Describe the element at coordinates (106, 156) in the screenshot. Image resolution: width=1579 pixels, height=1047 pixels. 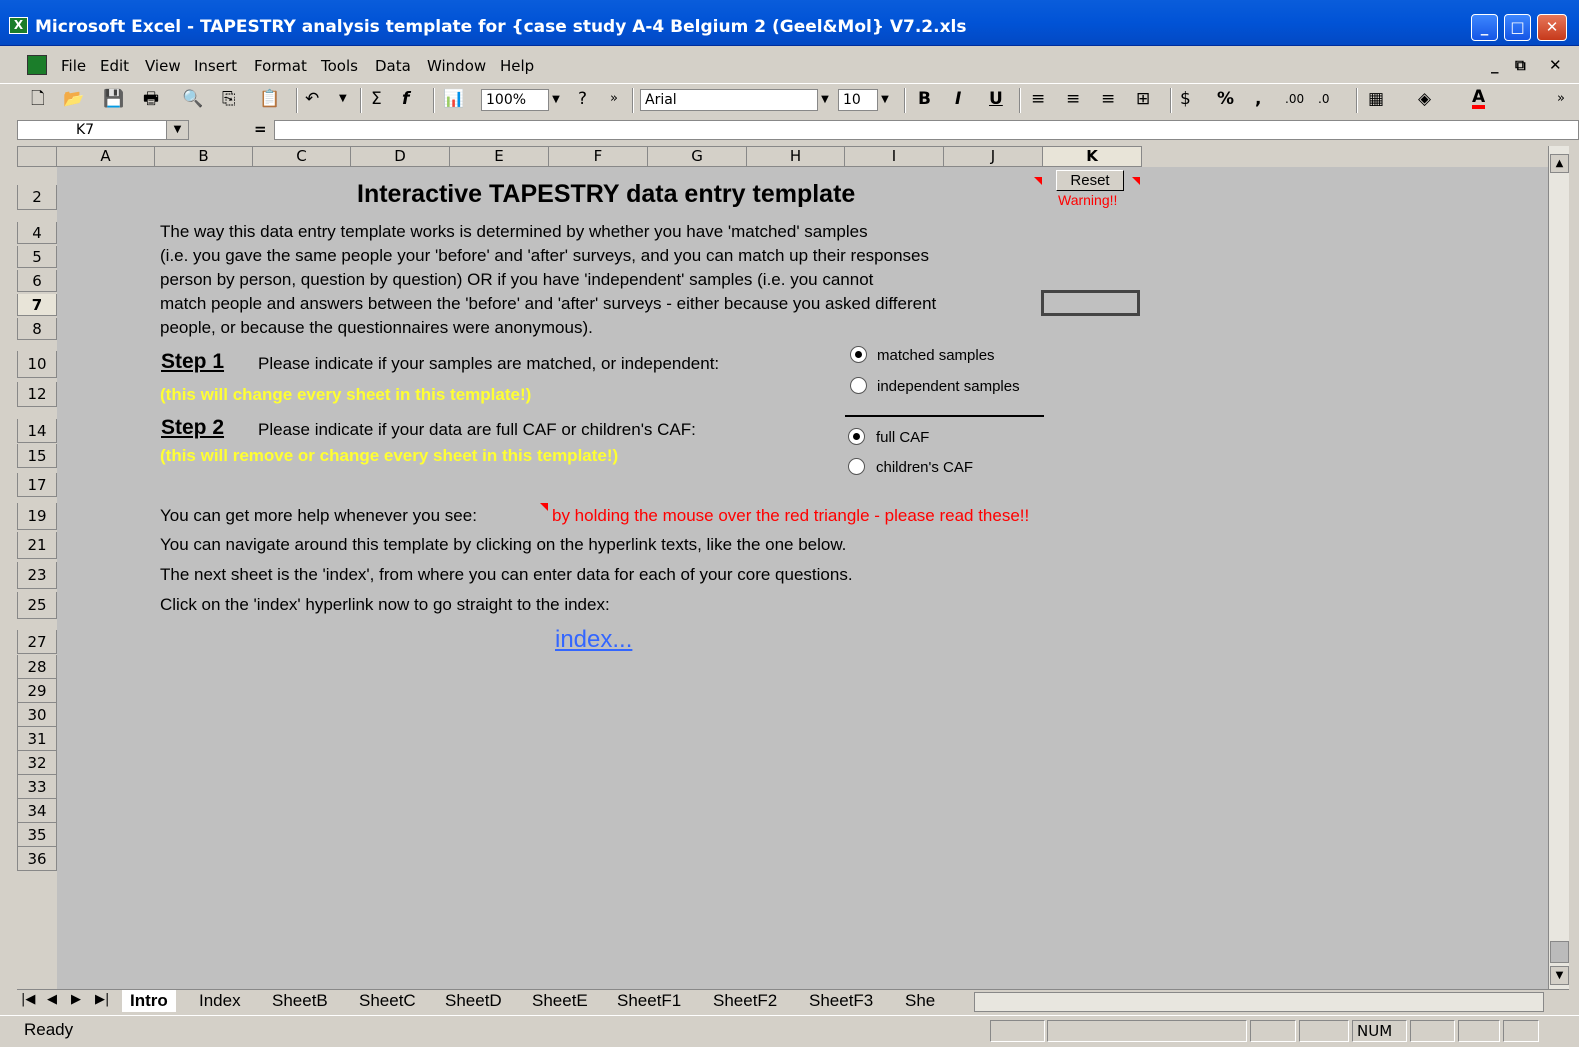
I see `column-header-a: A` at that location.